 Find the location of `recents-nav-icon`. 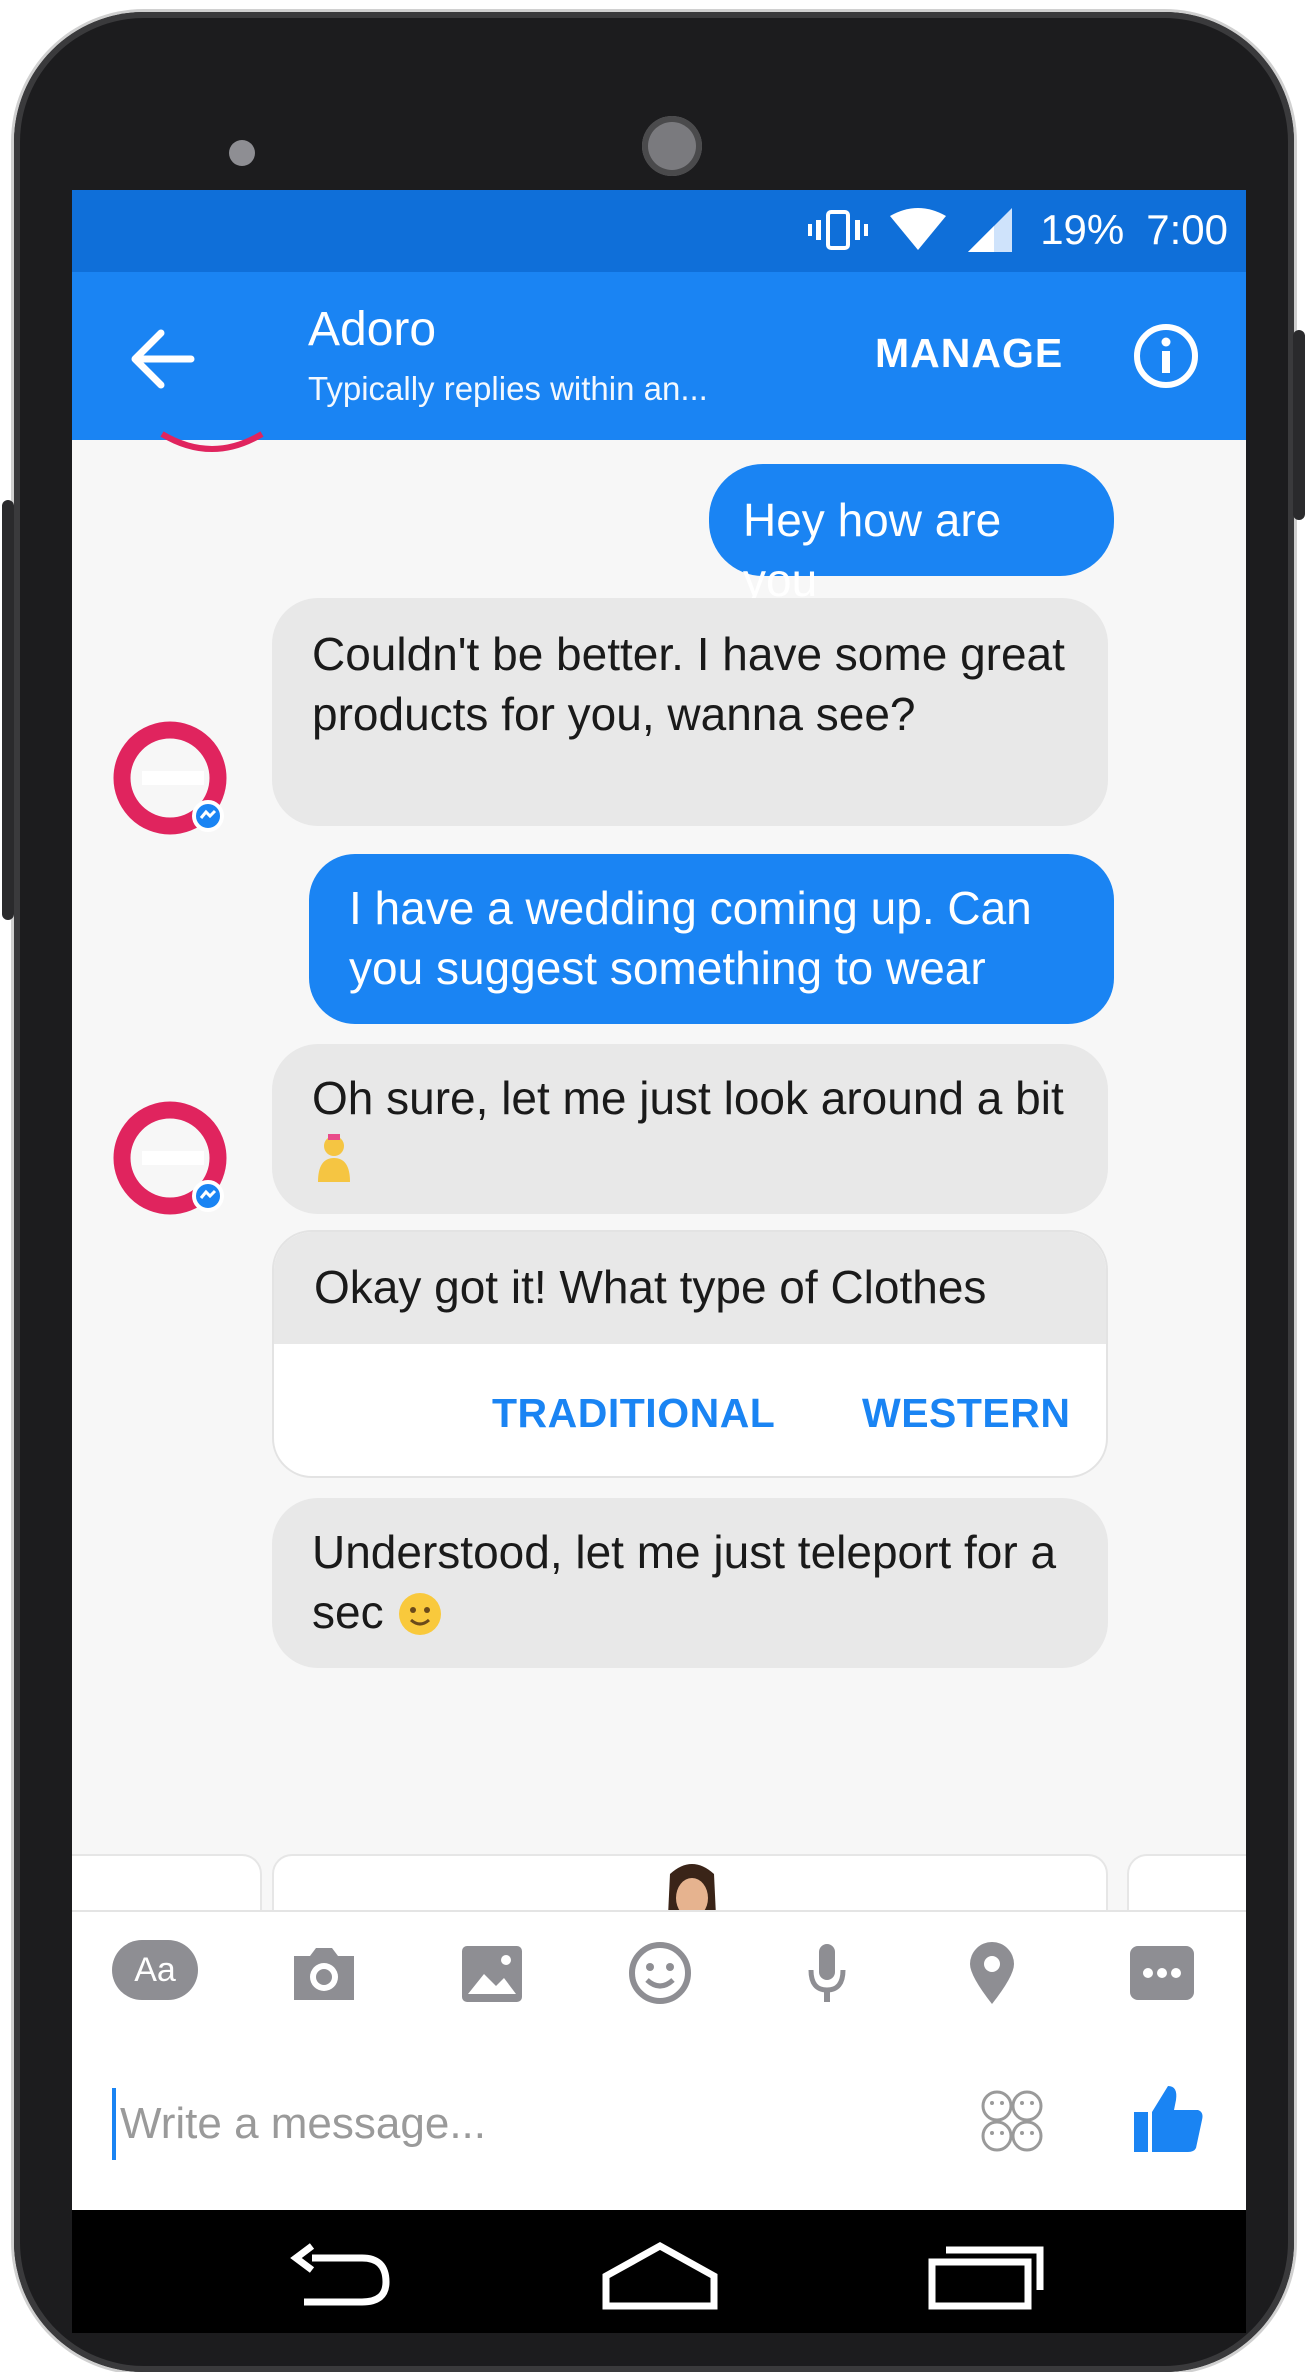

recents-nav-icon is located at coordinates (984, 2275).